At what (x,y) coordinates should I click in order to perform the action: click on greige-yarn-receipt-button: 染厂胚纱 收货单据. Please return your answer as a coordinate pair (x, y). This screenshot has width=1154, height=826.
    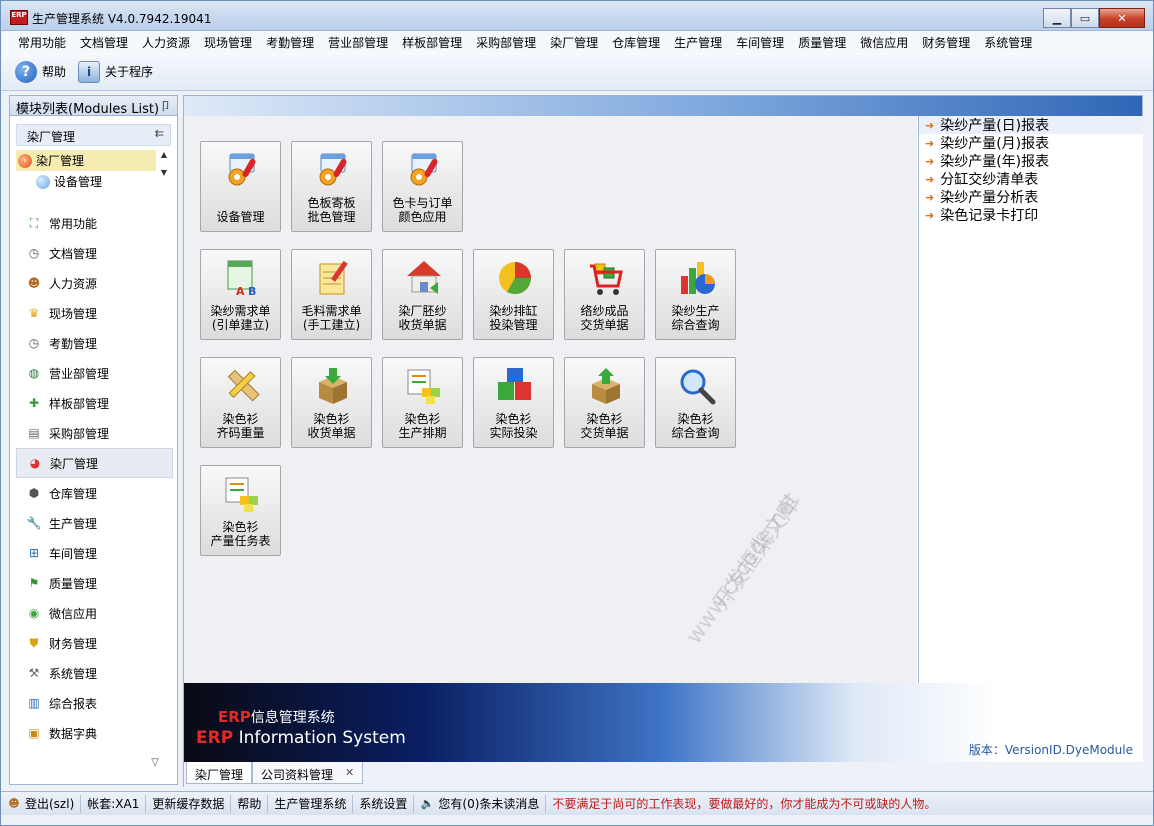
    Looking at the image, I should click on (422, 294).